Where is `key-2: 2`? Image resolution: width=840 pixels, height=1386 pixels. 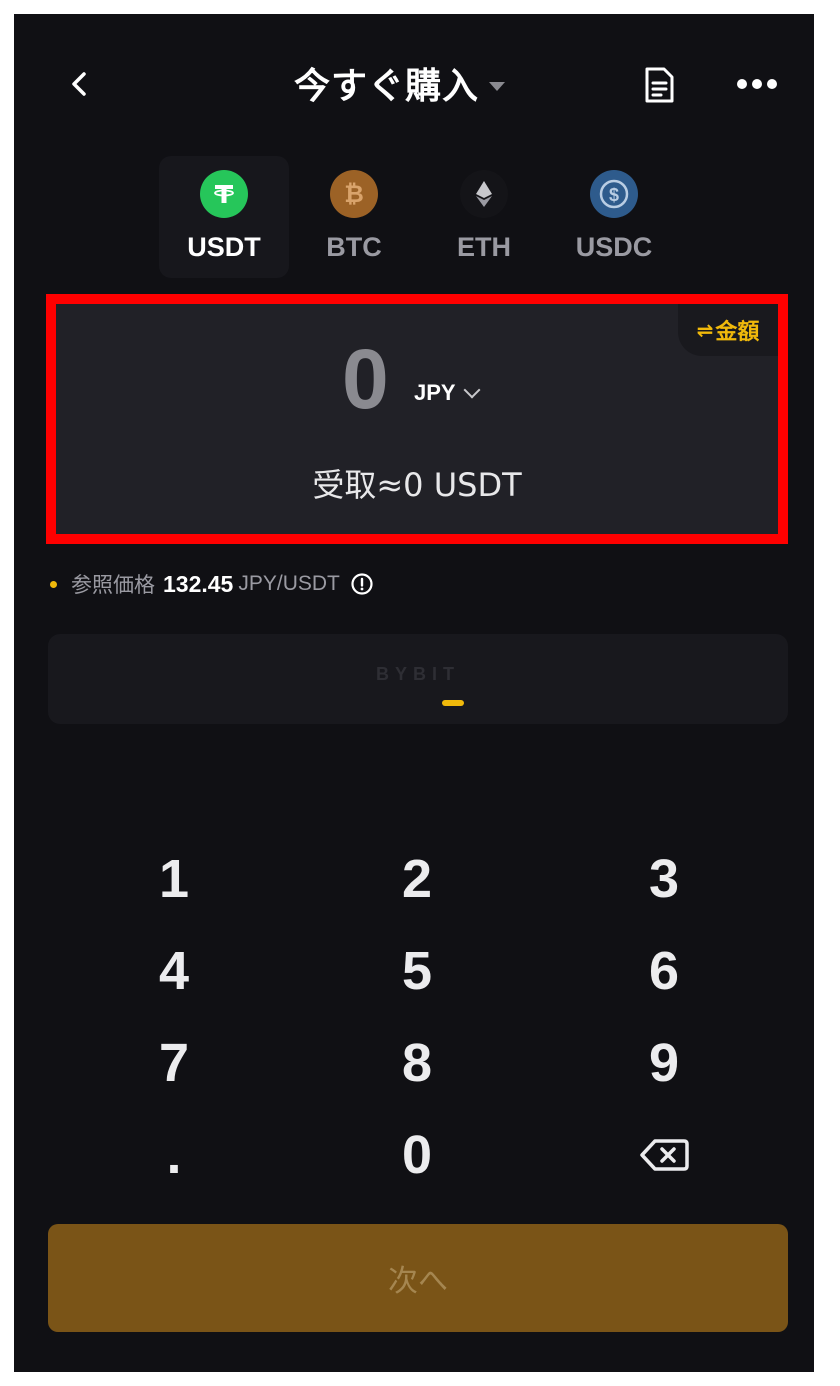
key-2: 2 is located at coordinates (417, 879).